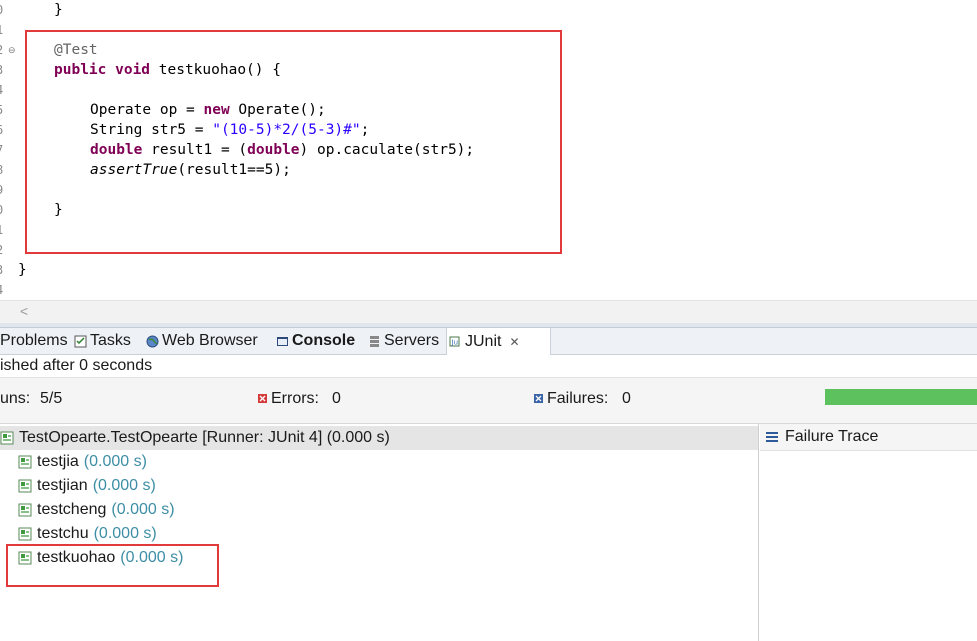 This screenshot has height=641, width=977. I want to click on servers-icon, so click(374, 341).